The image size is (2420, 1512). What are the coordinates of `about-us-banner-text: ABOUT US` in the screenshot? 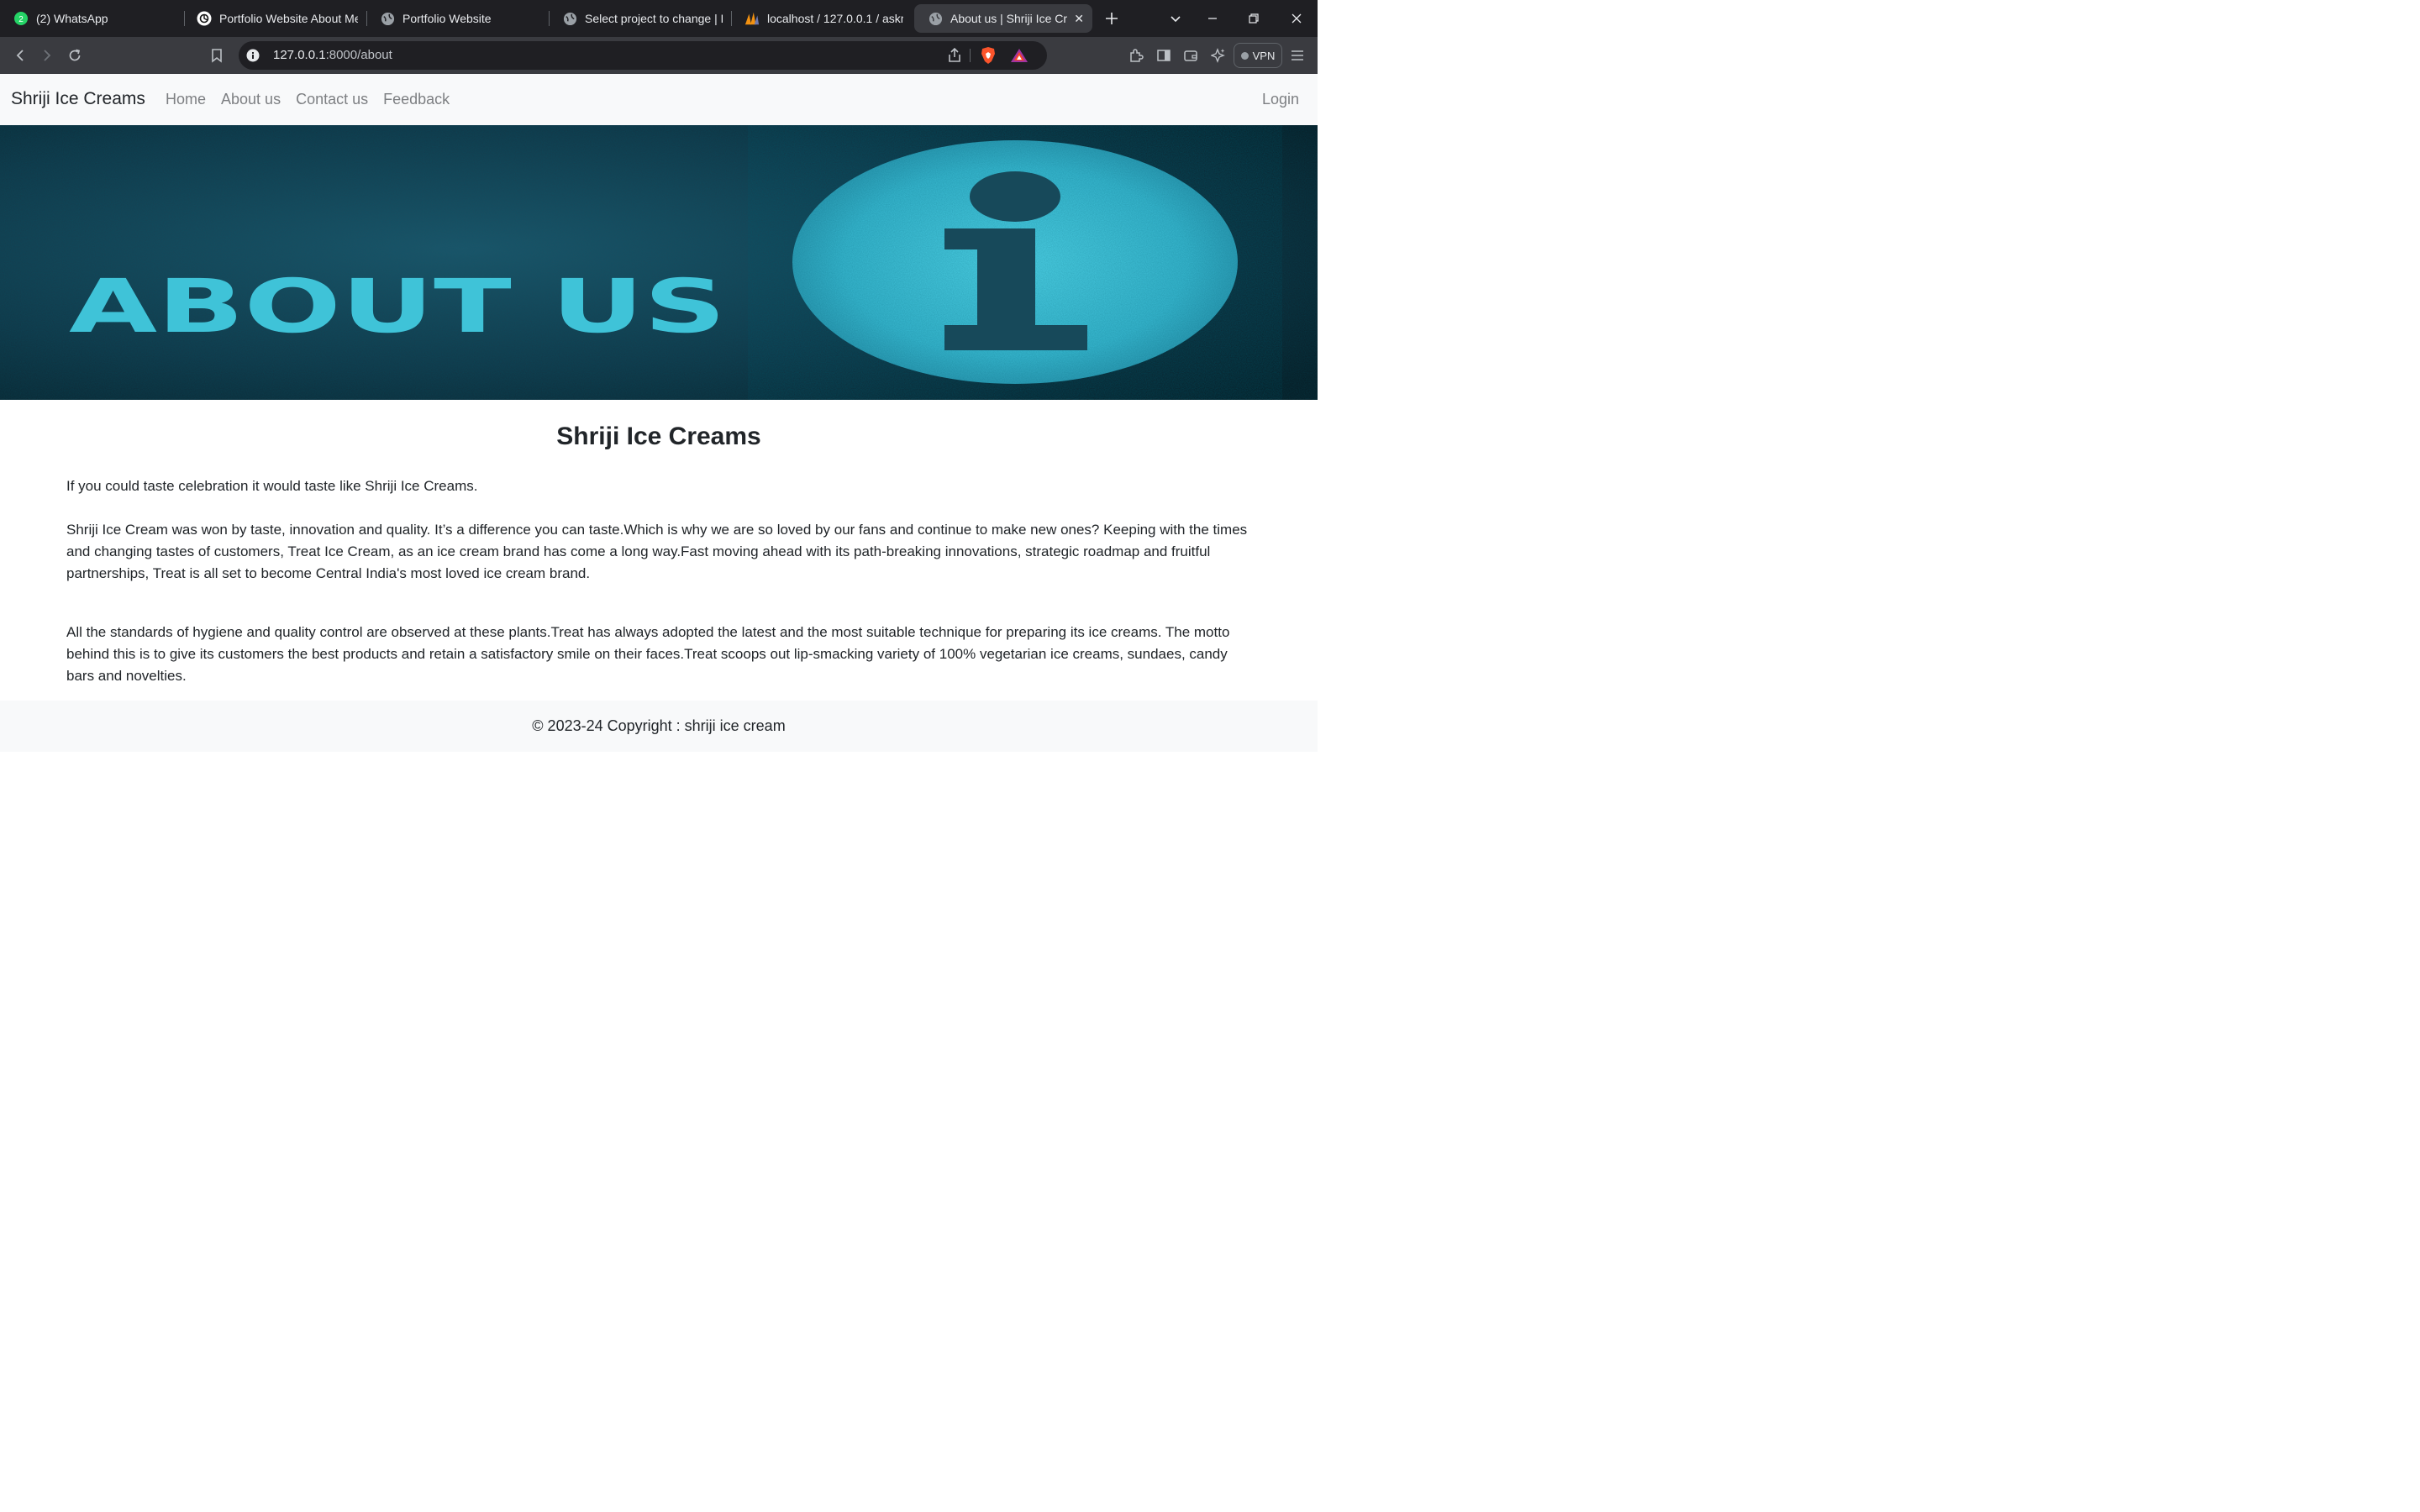 It's located at (397, 306).